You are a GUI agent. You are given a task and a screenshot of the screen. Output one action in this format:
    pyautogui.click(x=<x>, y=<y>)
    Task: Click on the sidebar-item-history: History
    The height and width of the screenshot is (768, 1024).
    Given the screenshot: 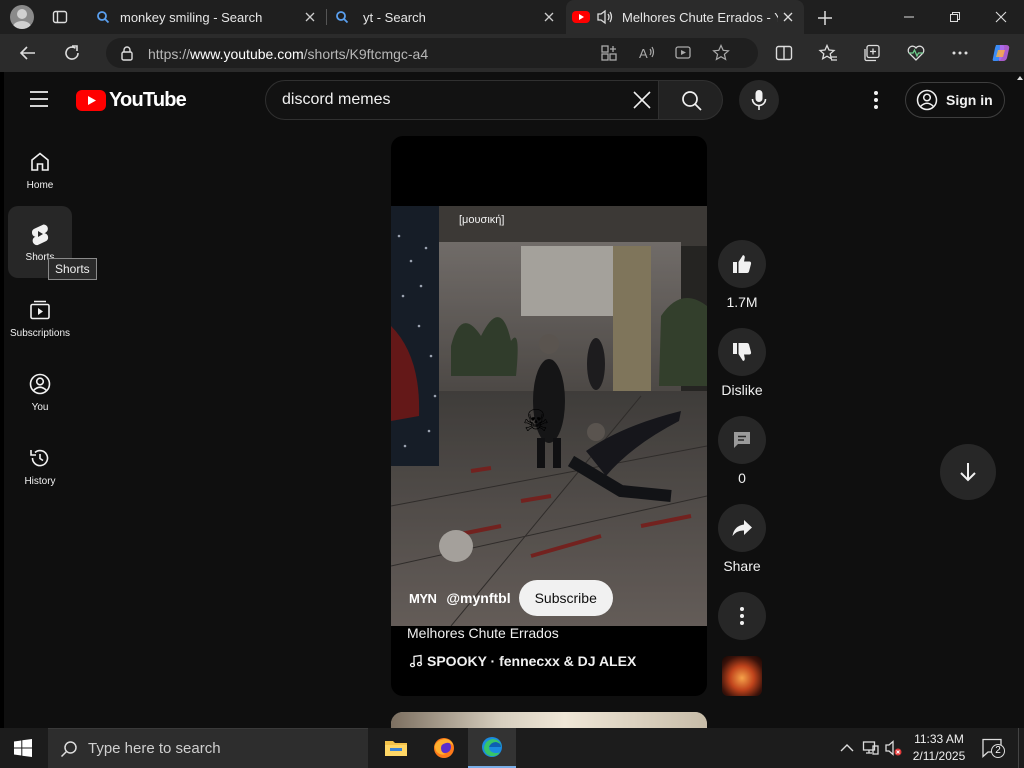 What is the action you would take?
    pyautogui.click(x=40, y=466)
    